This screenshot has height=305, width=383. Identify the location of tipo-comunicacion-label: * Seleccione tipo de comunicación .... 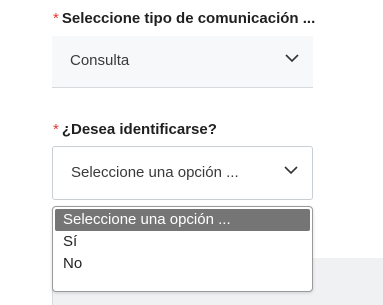
(184, 19).